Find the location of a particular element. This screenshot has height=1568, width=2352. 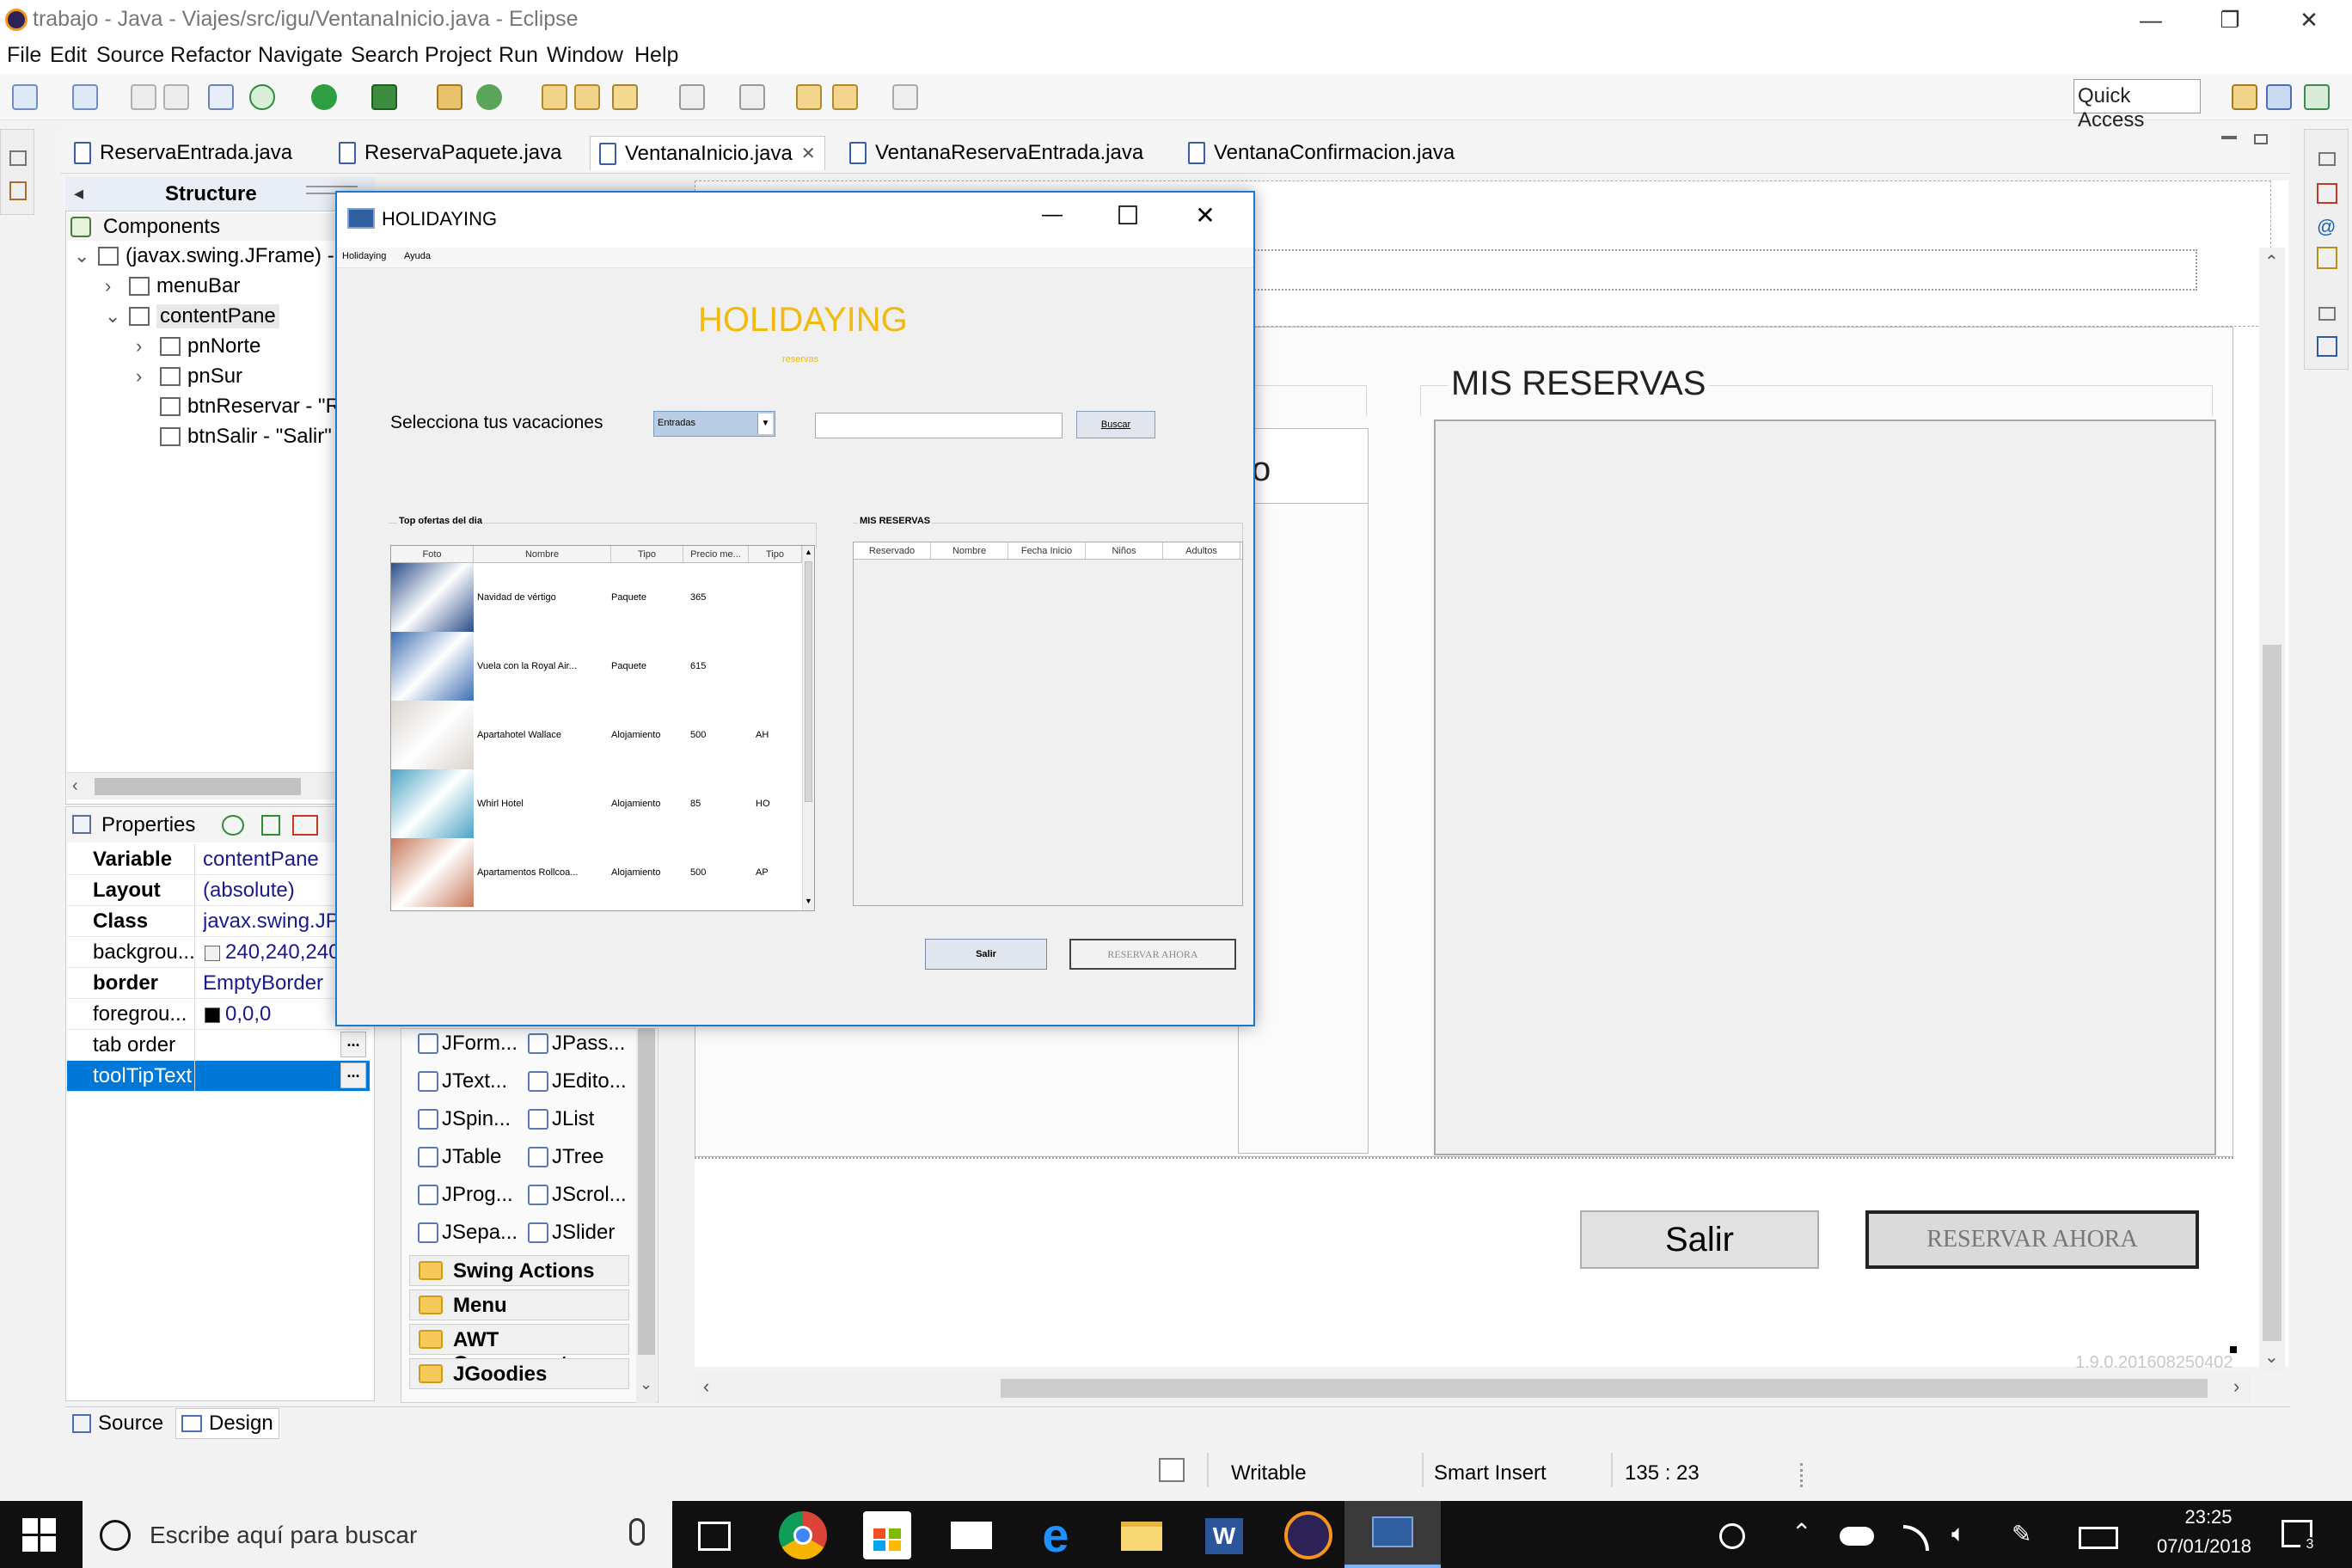

dialog-menu-holidaying: Holidaying is located at coordinates (364, 256).